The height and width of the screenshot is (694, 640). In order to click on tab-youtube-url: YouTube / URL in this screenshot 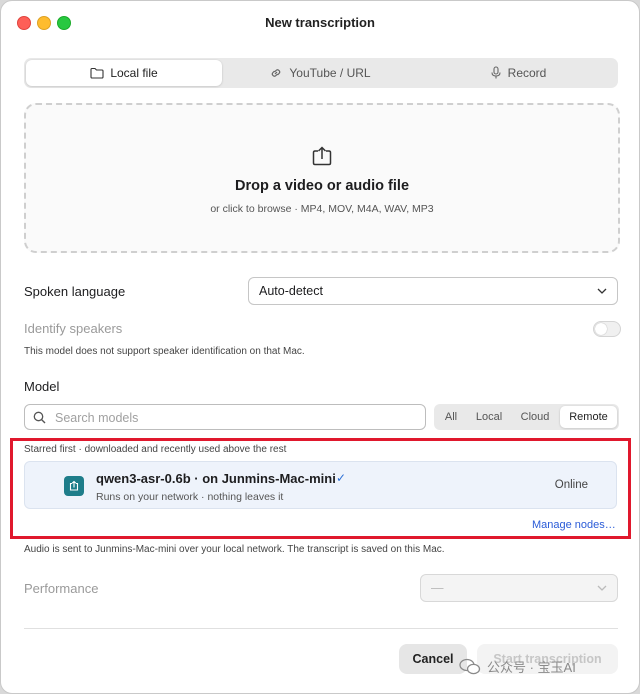, I will do `click(320, 73)`.